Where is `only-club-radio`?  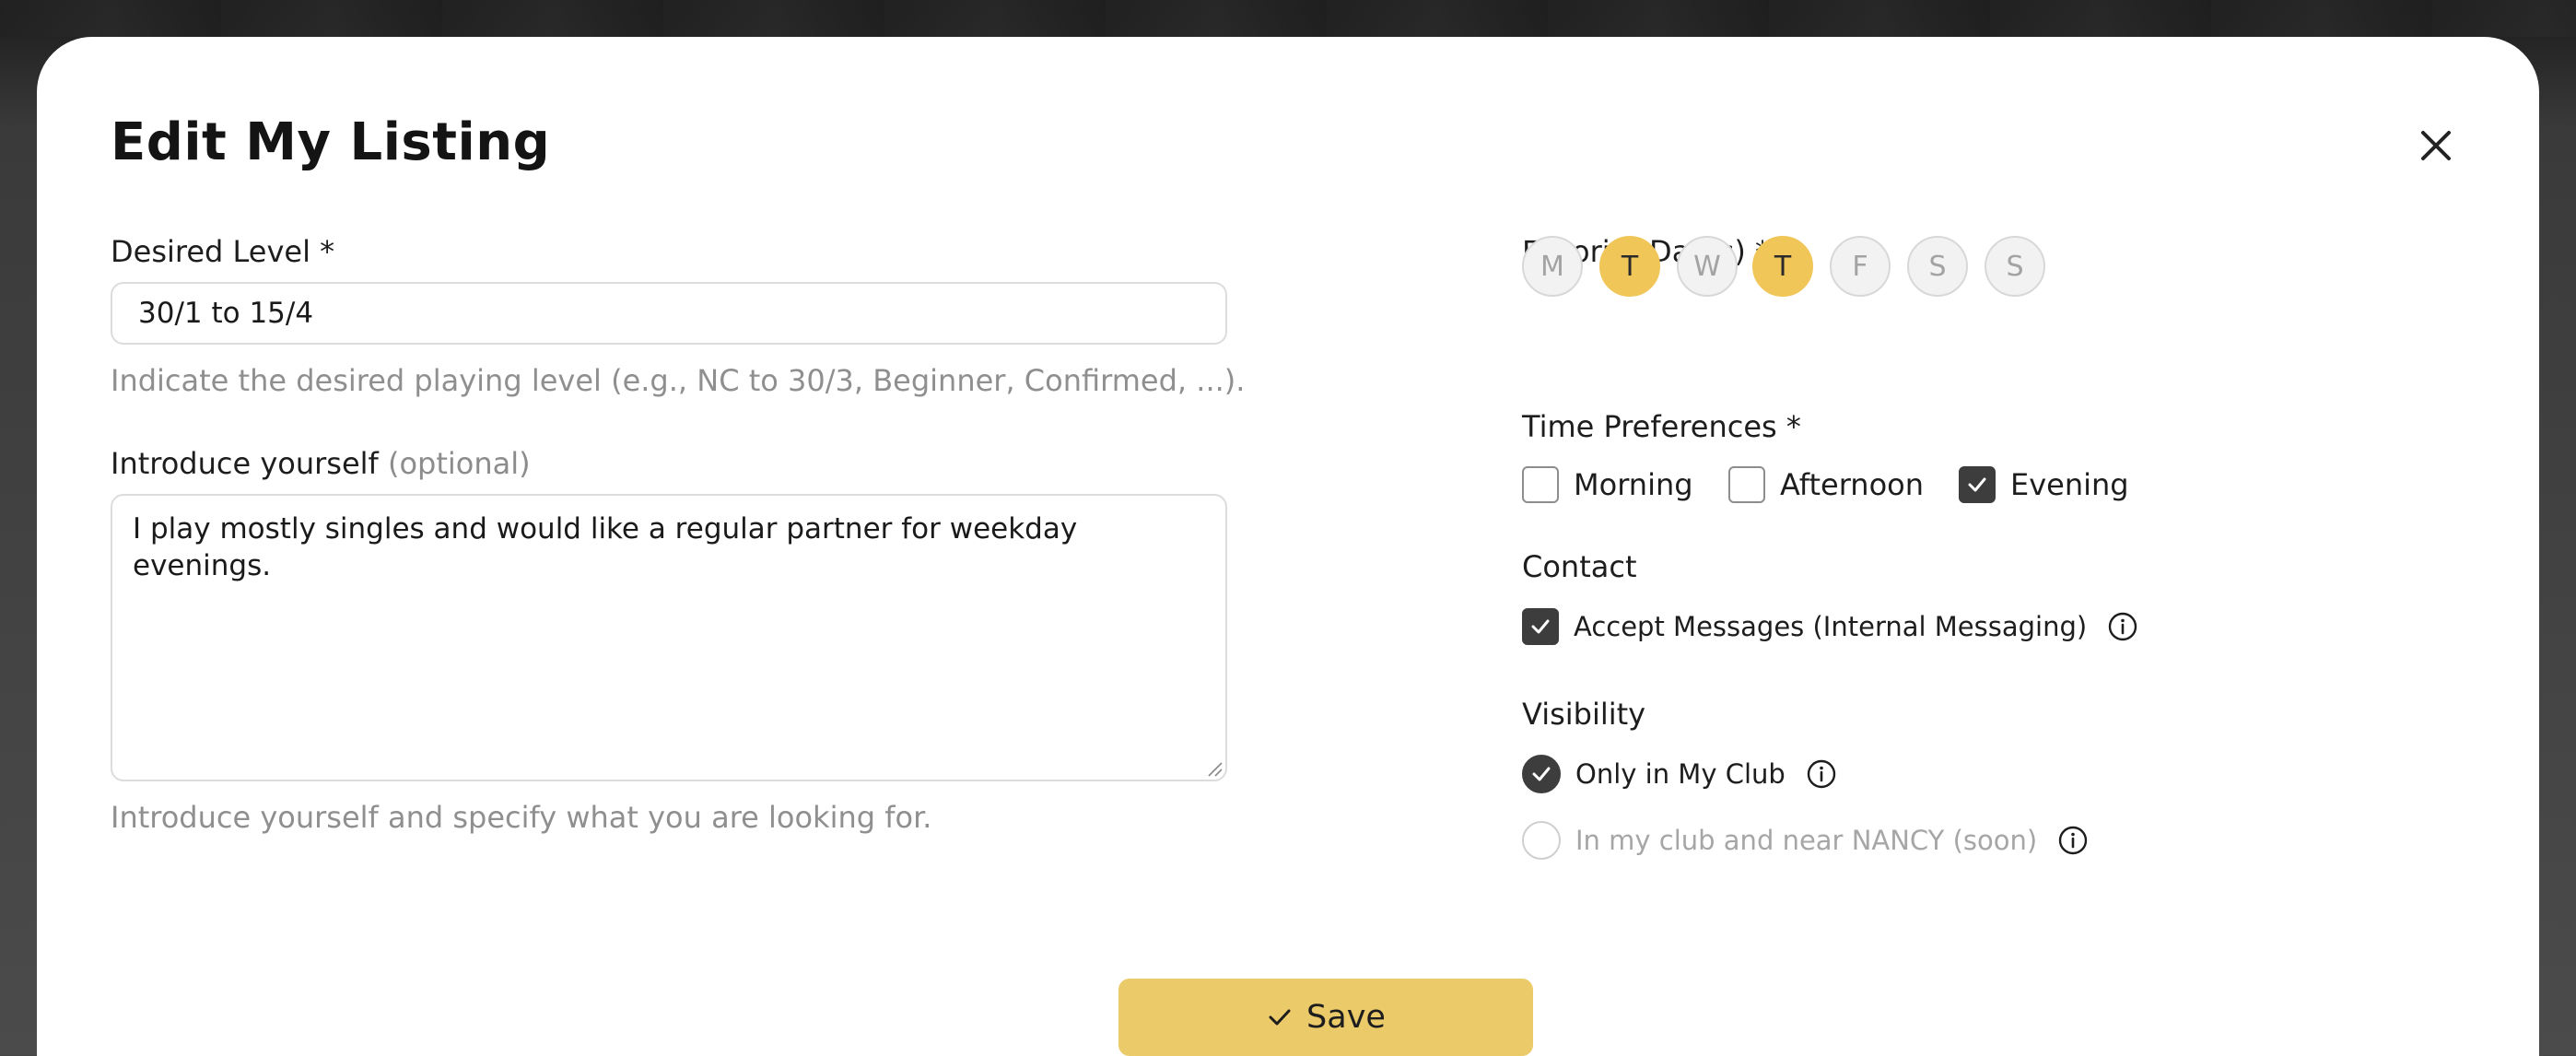
only-club-radio is located at coordinates (1541, 774).